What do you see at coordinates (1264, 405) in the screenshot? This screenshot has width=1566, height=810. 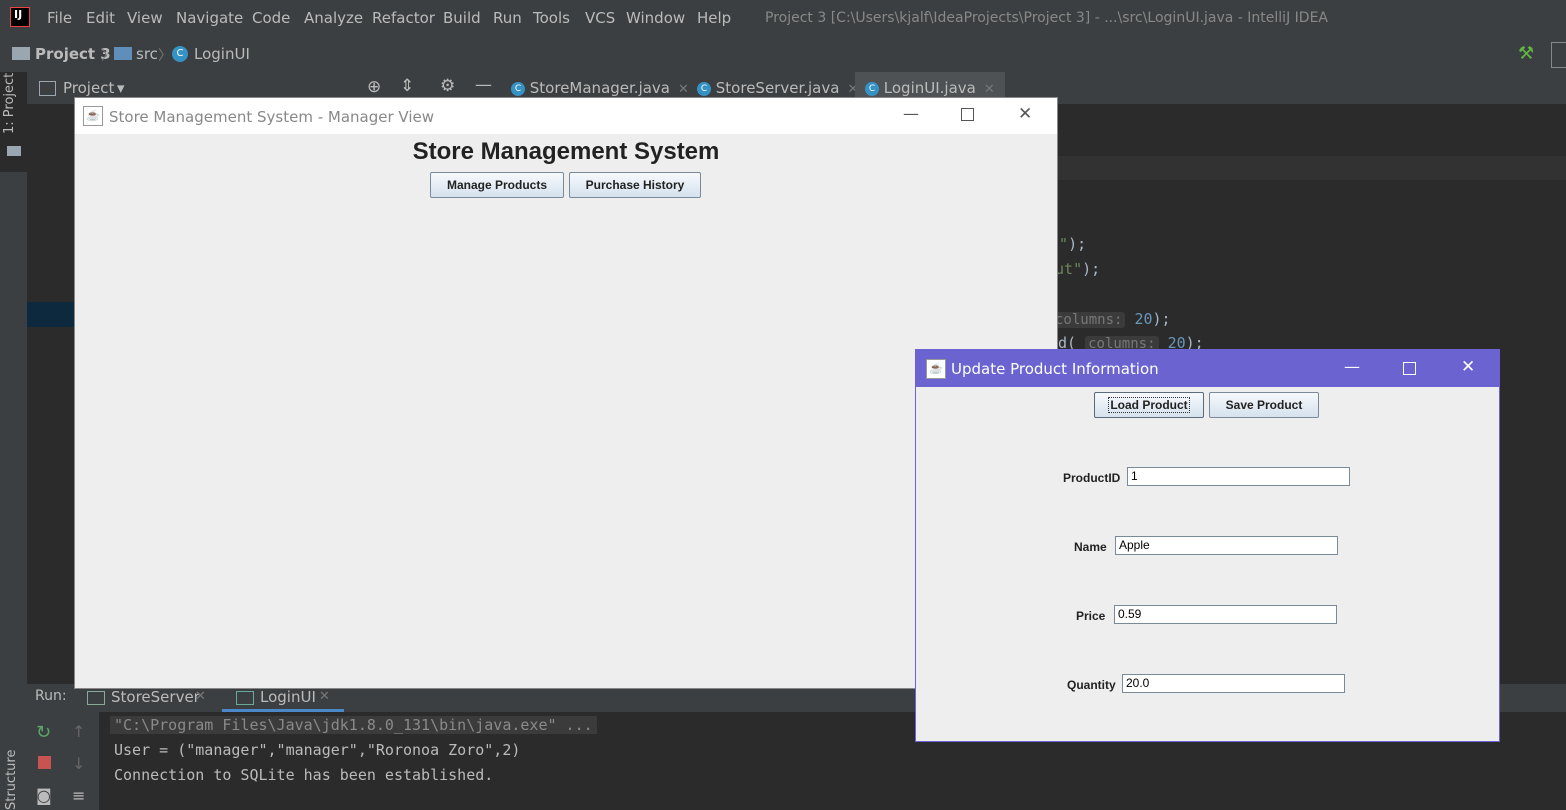 I see `save-product-button: Save Product` at bounding box center [1264, 405].